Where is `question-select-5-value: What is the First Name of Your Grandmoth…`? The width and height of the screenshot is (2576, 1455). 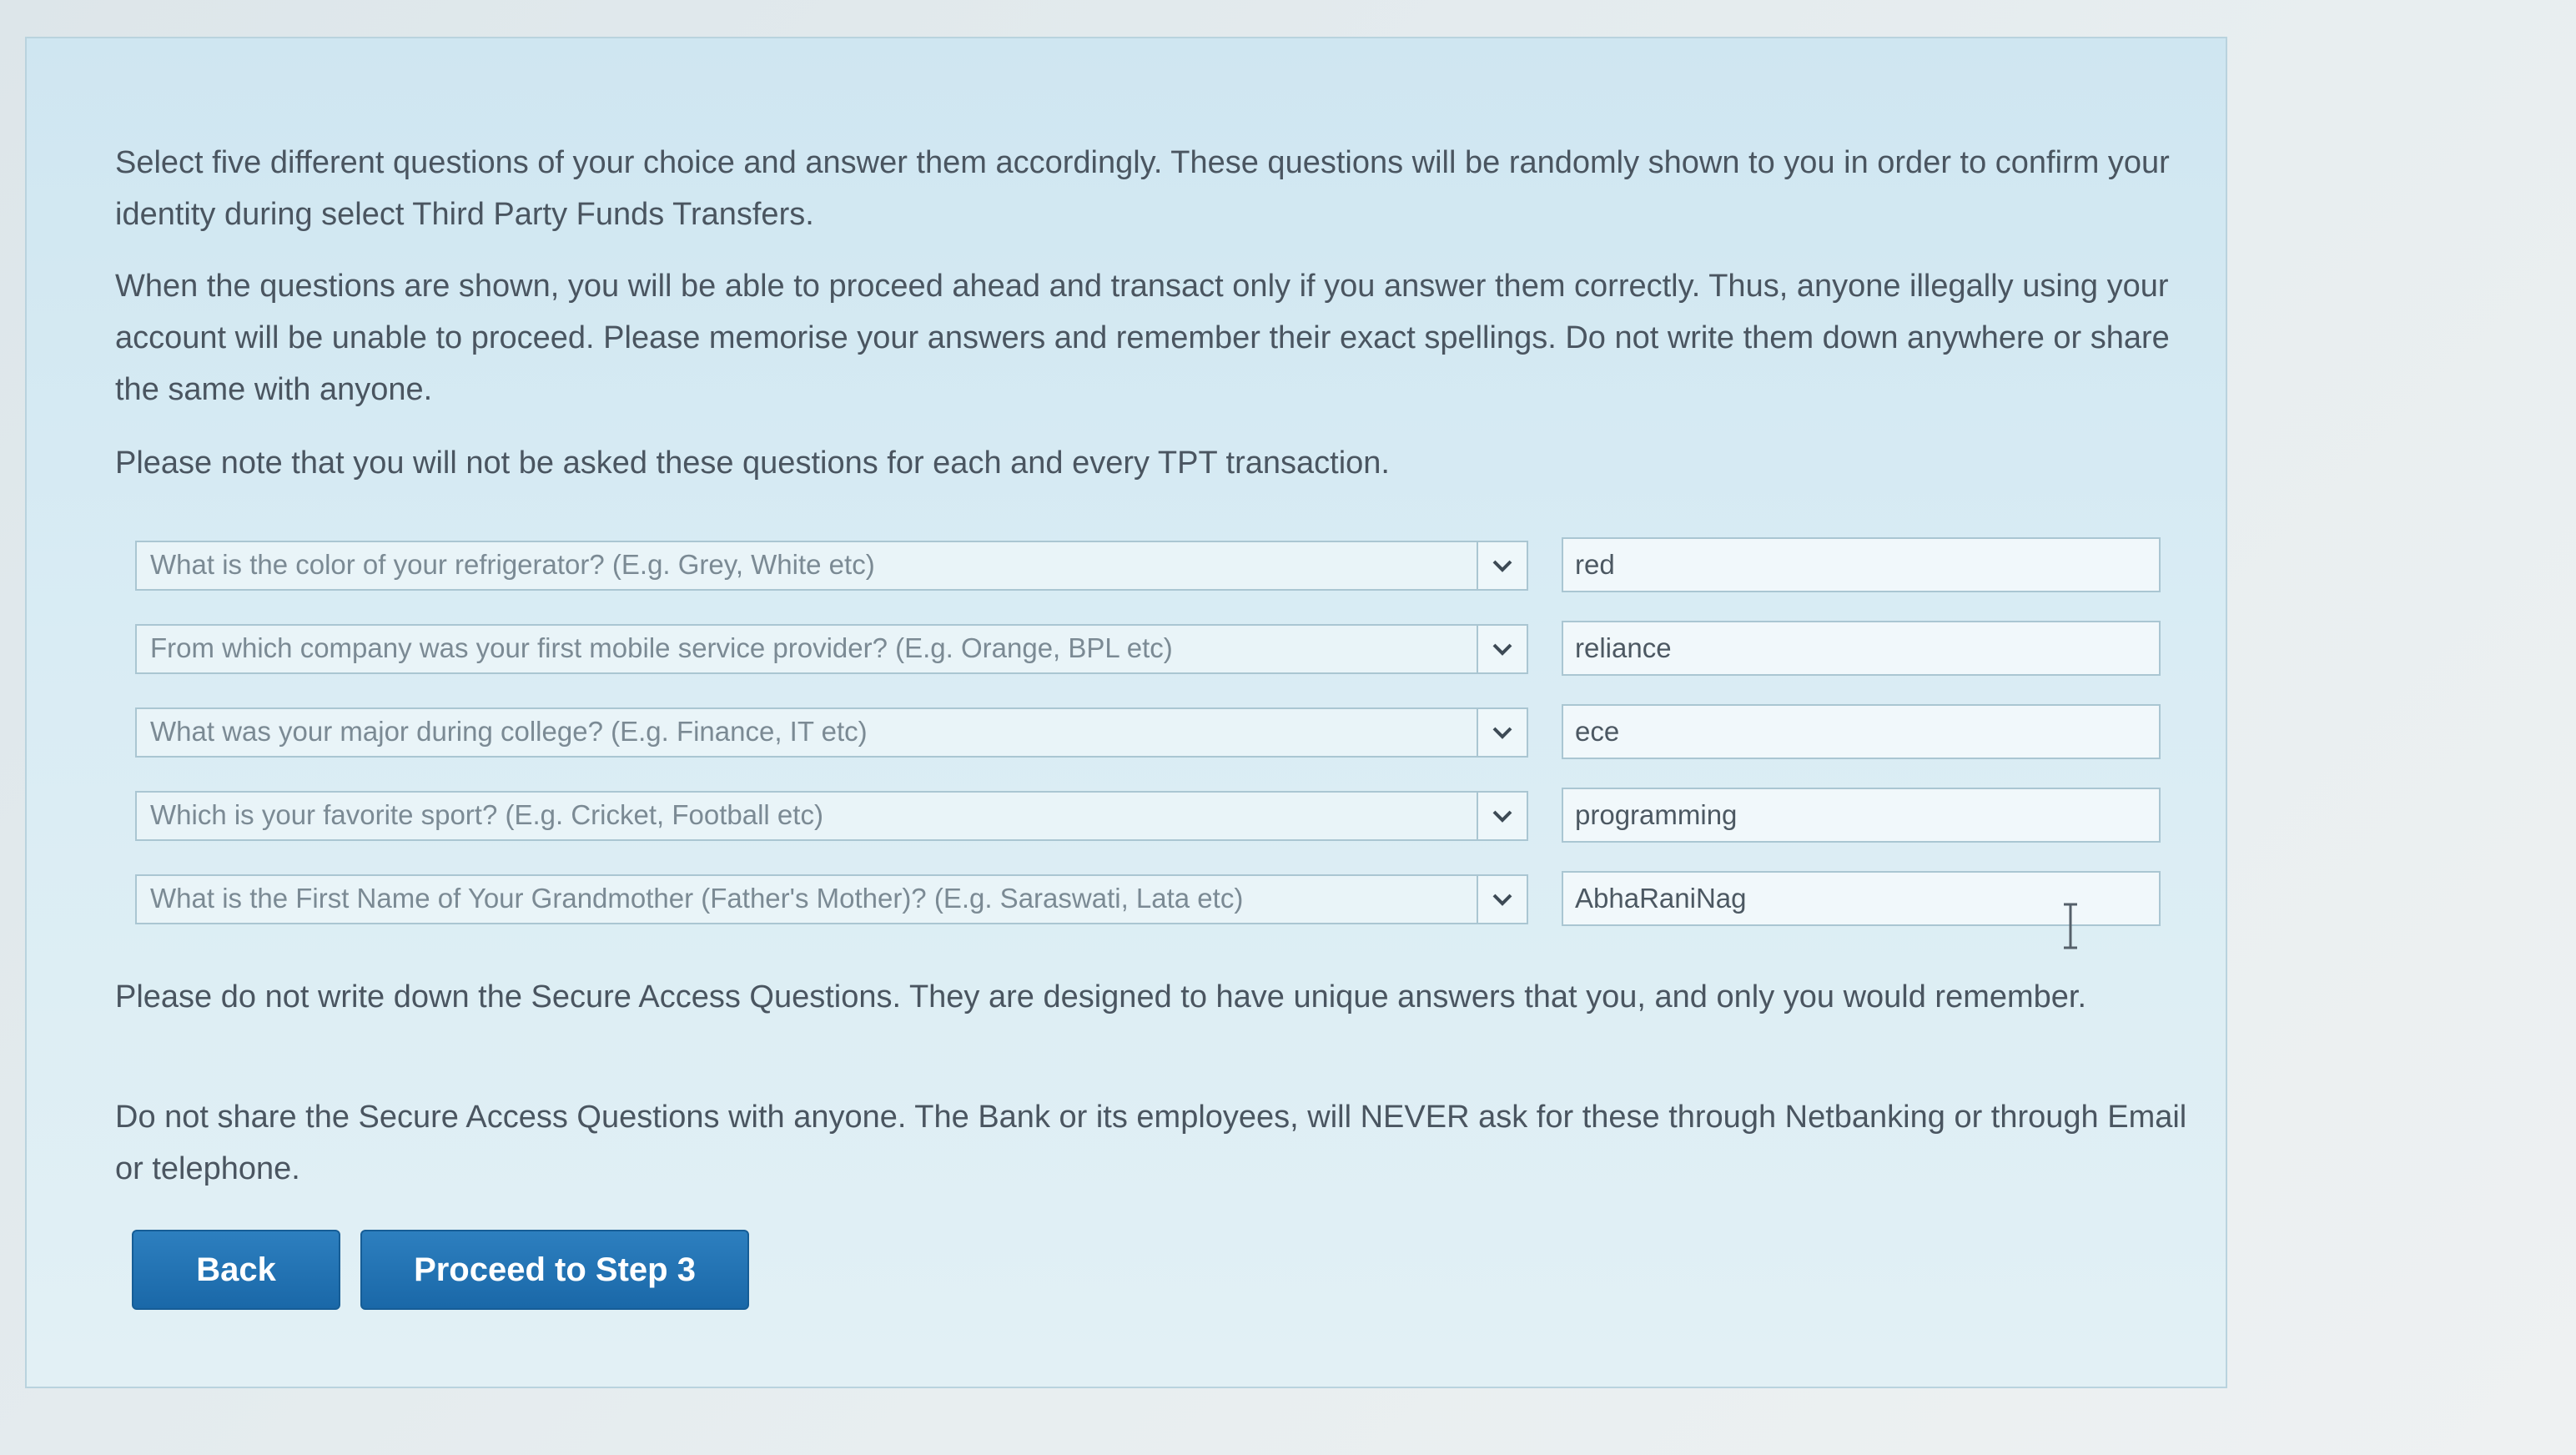 question-select-5-value: What is the First Name of Your Grandmoth… is located at coordinates (697, 898).